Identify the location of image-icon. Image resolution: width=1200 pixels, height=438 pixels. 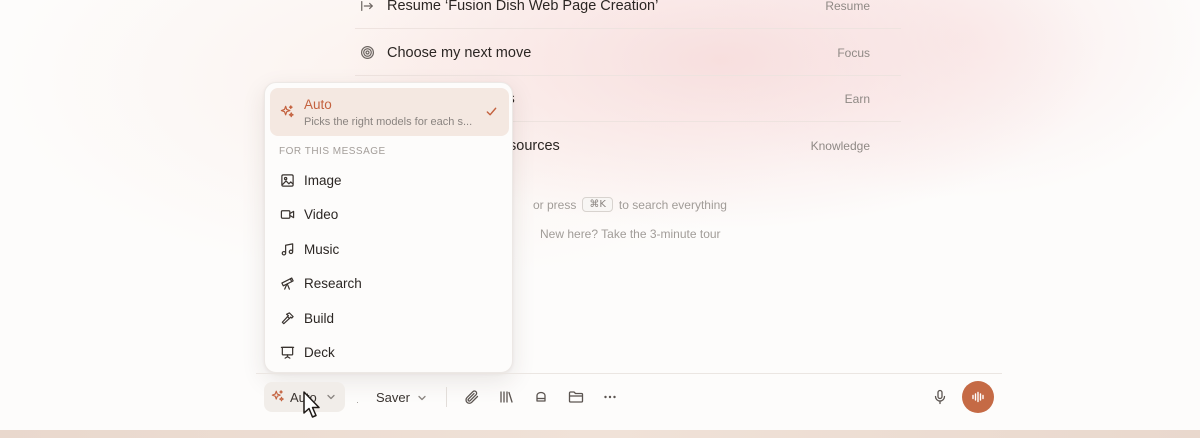
(288, 181).